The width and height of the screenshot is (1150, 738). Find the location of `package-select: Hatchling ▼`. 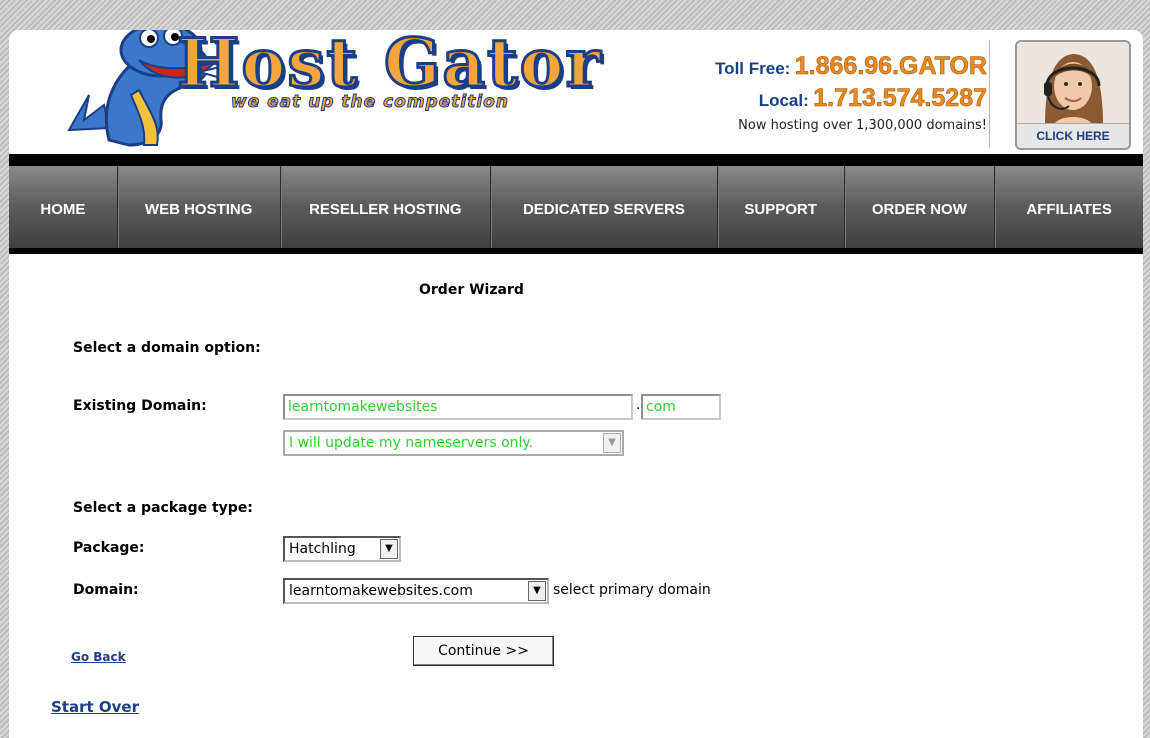

package-select: Hatchling ▼ is located at coordinates (342, 549).